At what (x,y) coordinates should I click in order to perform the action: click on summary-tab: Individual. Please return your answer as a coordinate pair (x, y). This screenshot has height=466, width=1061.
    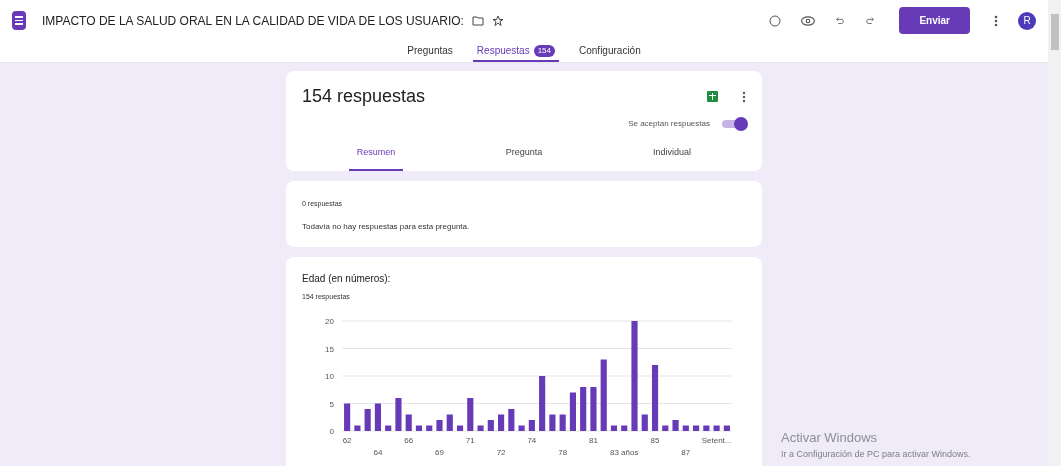
    Looking at the image, I should click on (672, 156).